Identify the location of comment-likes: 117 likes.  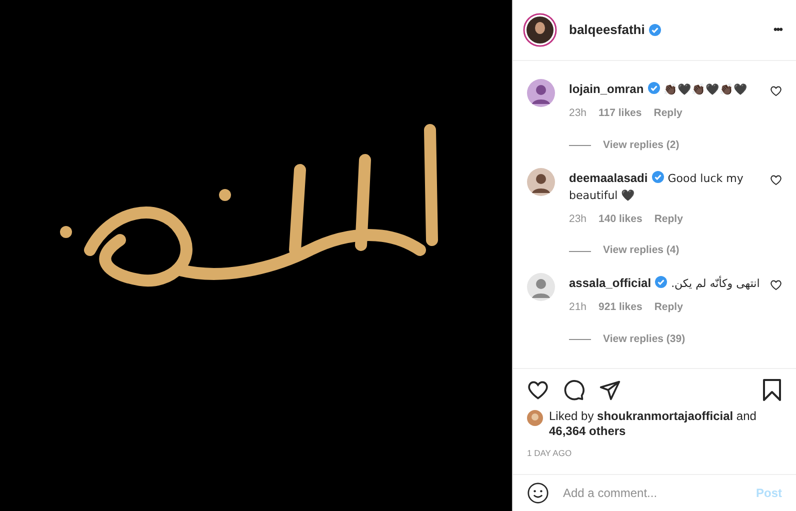
(620, 114).